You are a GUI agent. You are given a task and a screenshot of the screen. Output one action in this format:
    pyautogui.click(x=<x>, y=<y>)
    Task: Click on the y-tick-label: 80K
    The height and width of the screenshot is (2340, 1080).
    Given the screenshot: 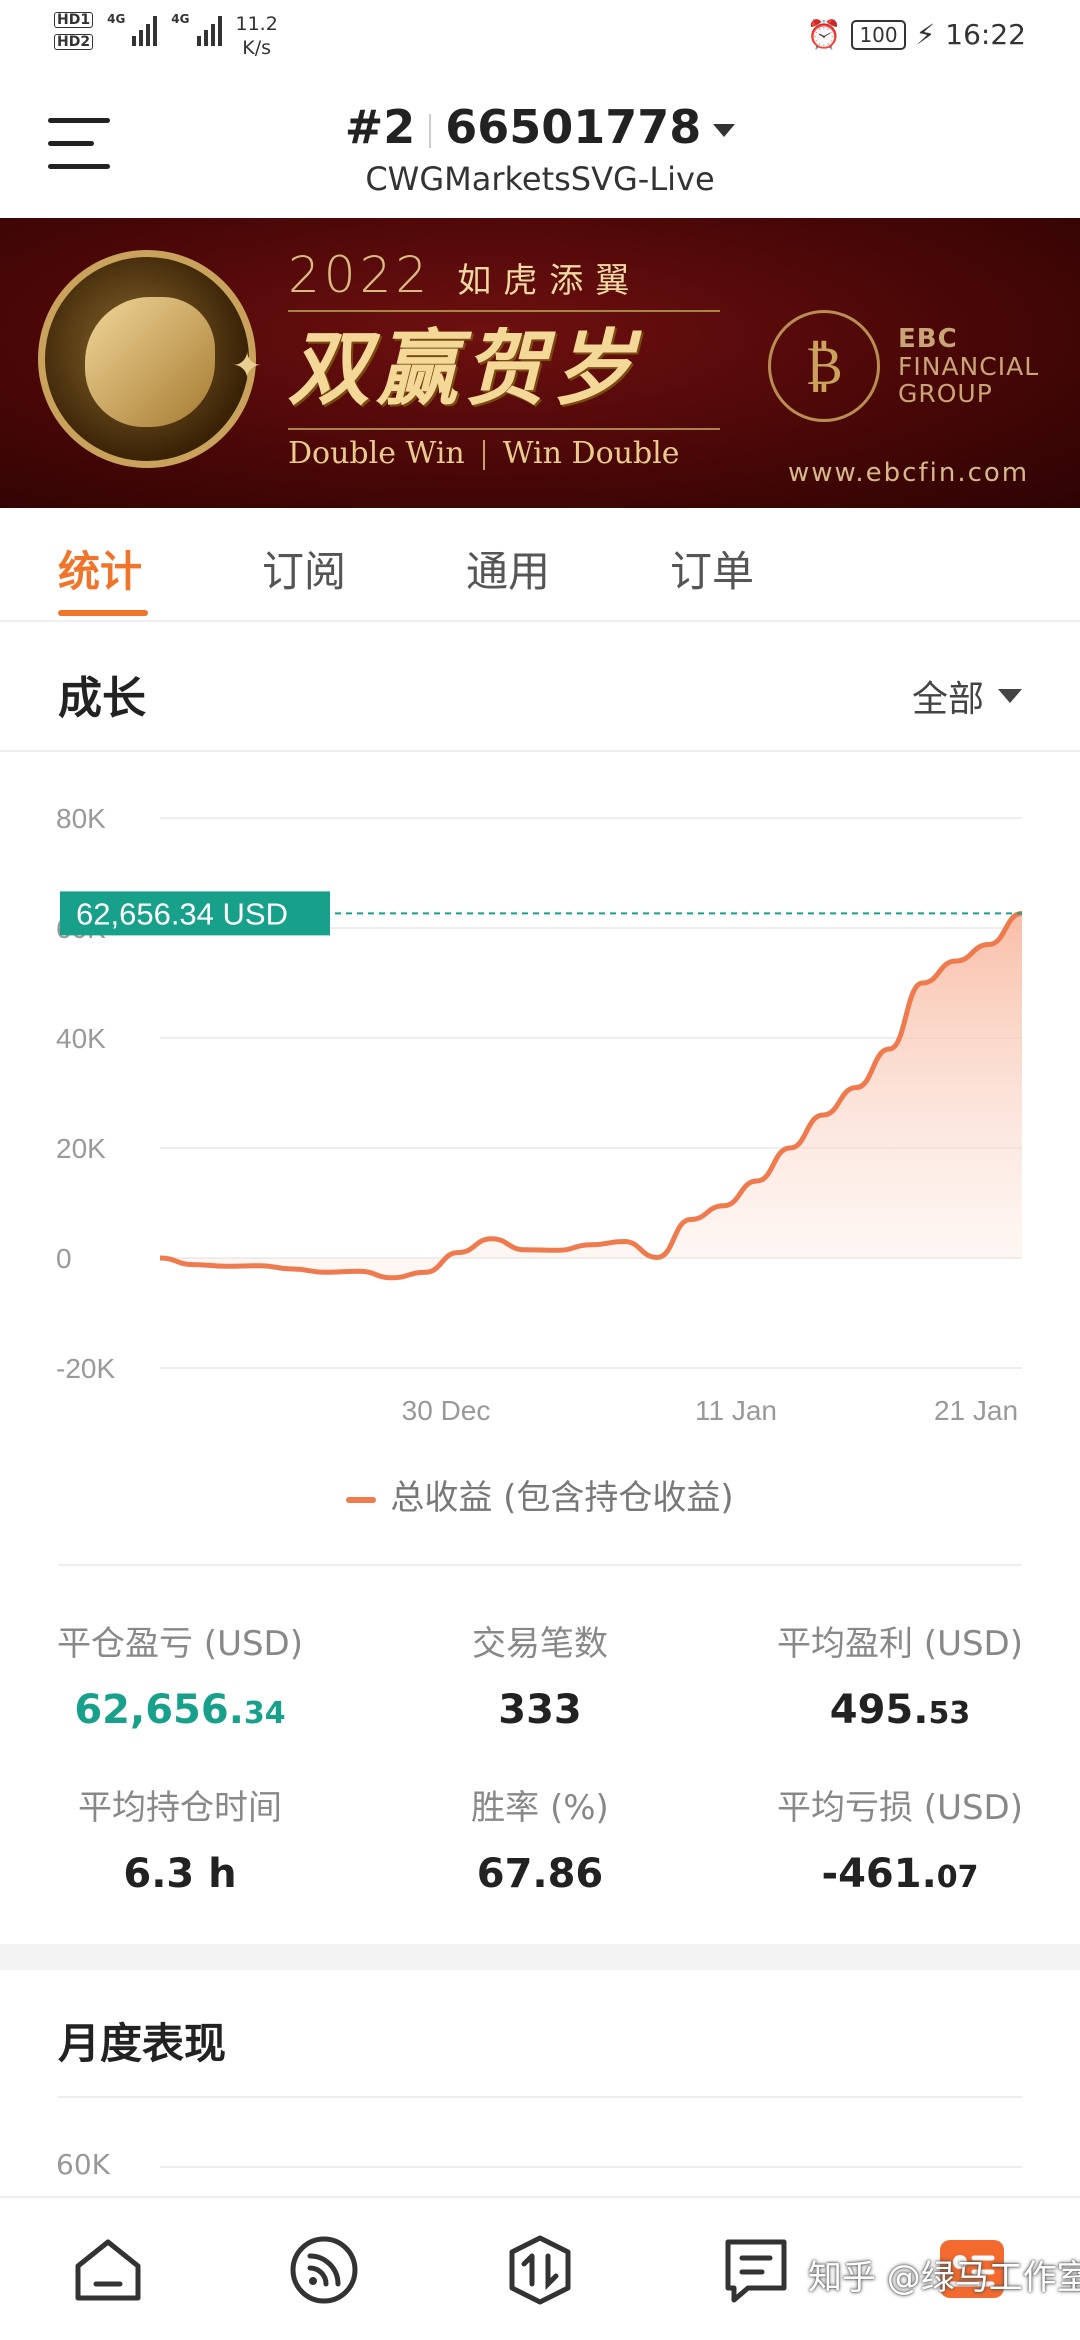 What is the action you would take?
    pyautogui.click(x=81, y=818)
    